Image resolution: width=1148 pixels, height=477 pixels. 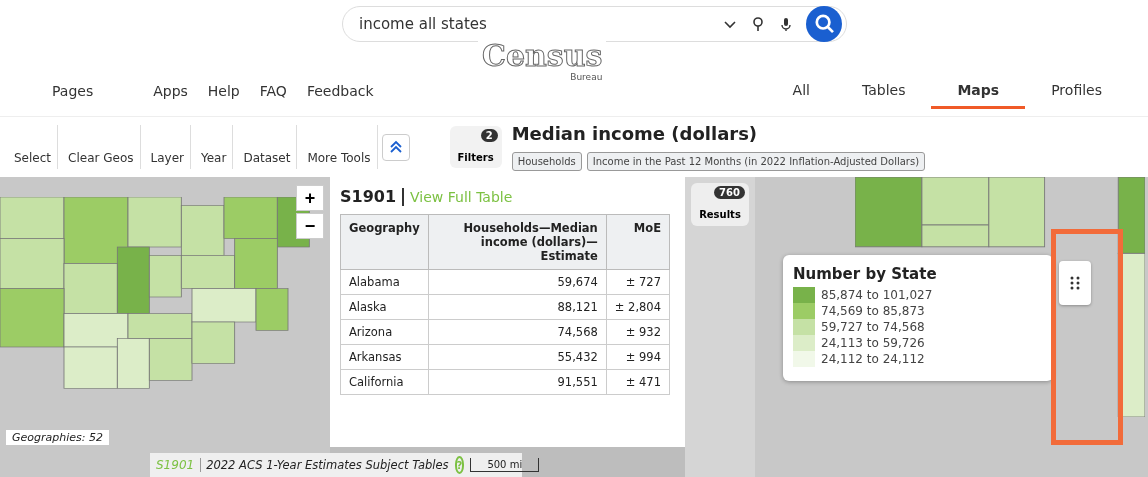 I want to click on column-header: MoE, so click(x=638, y=242).